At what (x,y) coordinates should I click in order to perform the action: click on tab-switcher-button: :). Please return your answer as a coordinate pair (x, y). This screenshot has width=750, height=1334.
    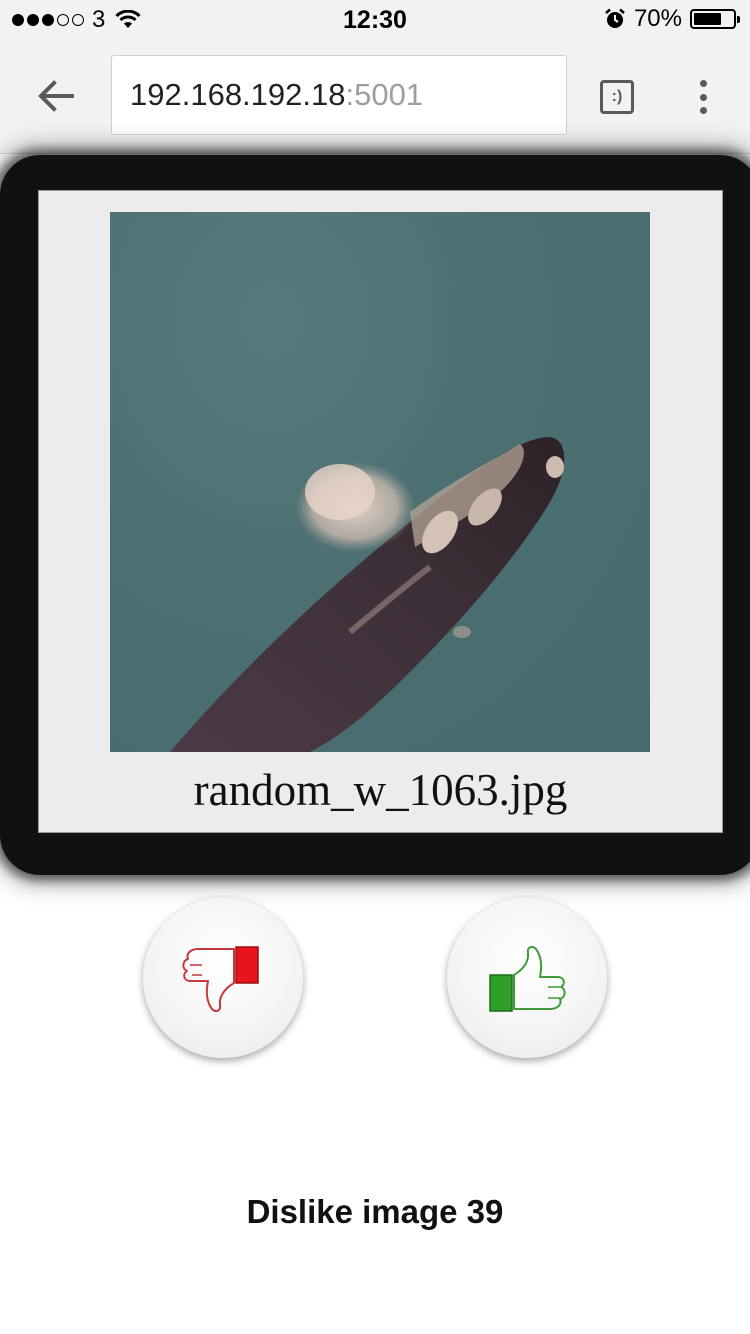
    Looking at the image, I should click on (617, 97).